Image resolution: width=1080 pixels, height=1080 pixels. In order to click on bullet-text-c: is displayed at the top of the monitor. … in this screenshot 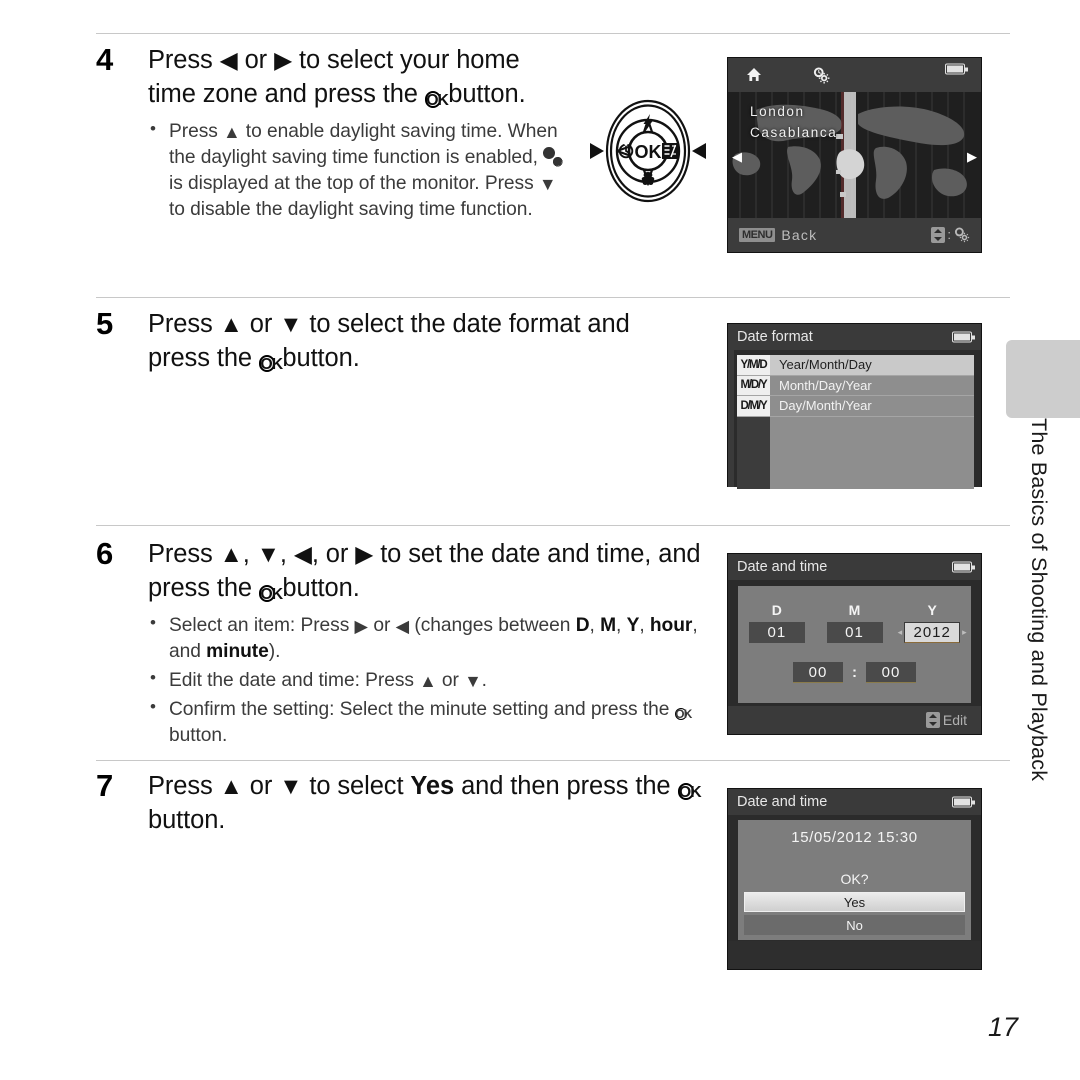, I will do `click(354, 184)`.